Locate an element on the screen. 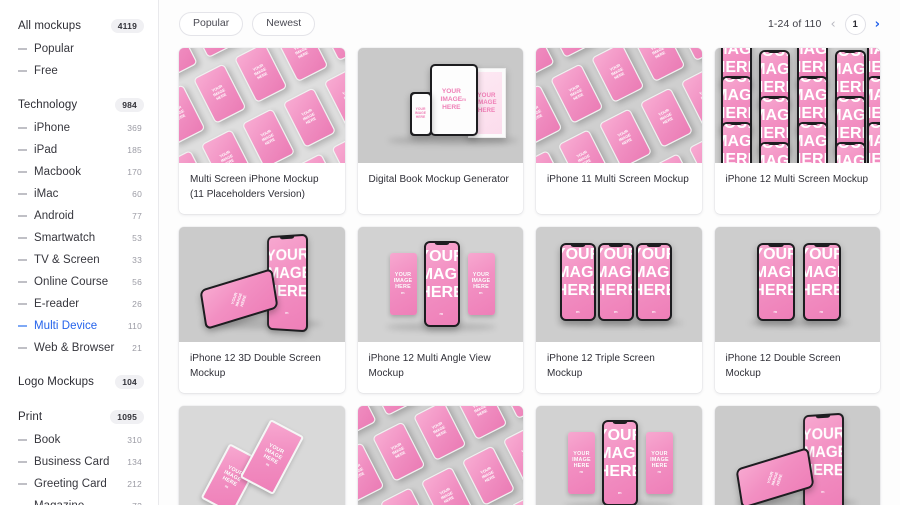  sidebar-item-count: 212 is located at coordinates (134, 484).